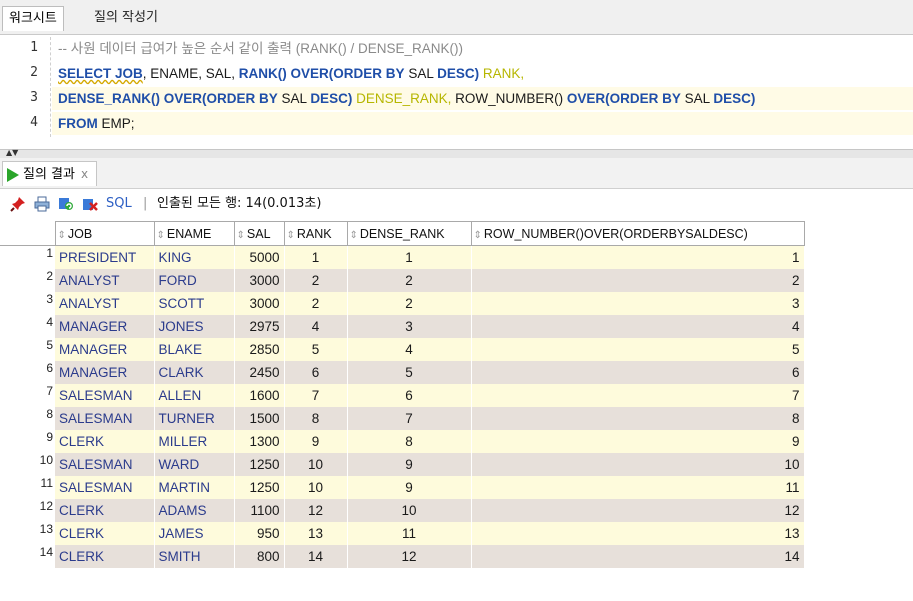 The height and width of the screenshot is (601, 913). I want to click on cell-row-number: 13, so click(638, 533).